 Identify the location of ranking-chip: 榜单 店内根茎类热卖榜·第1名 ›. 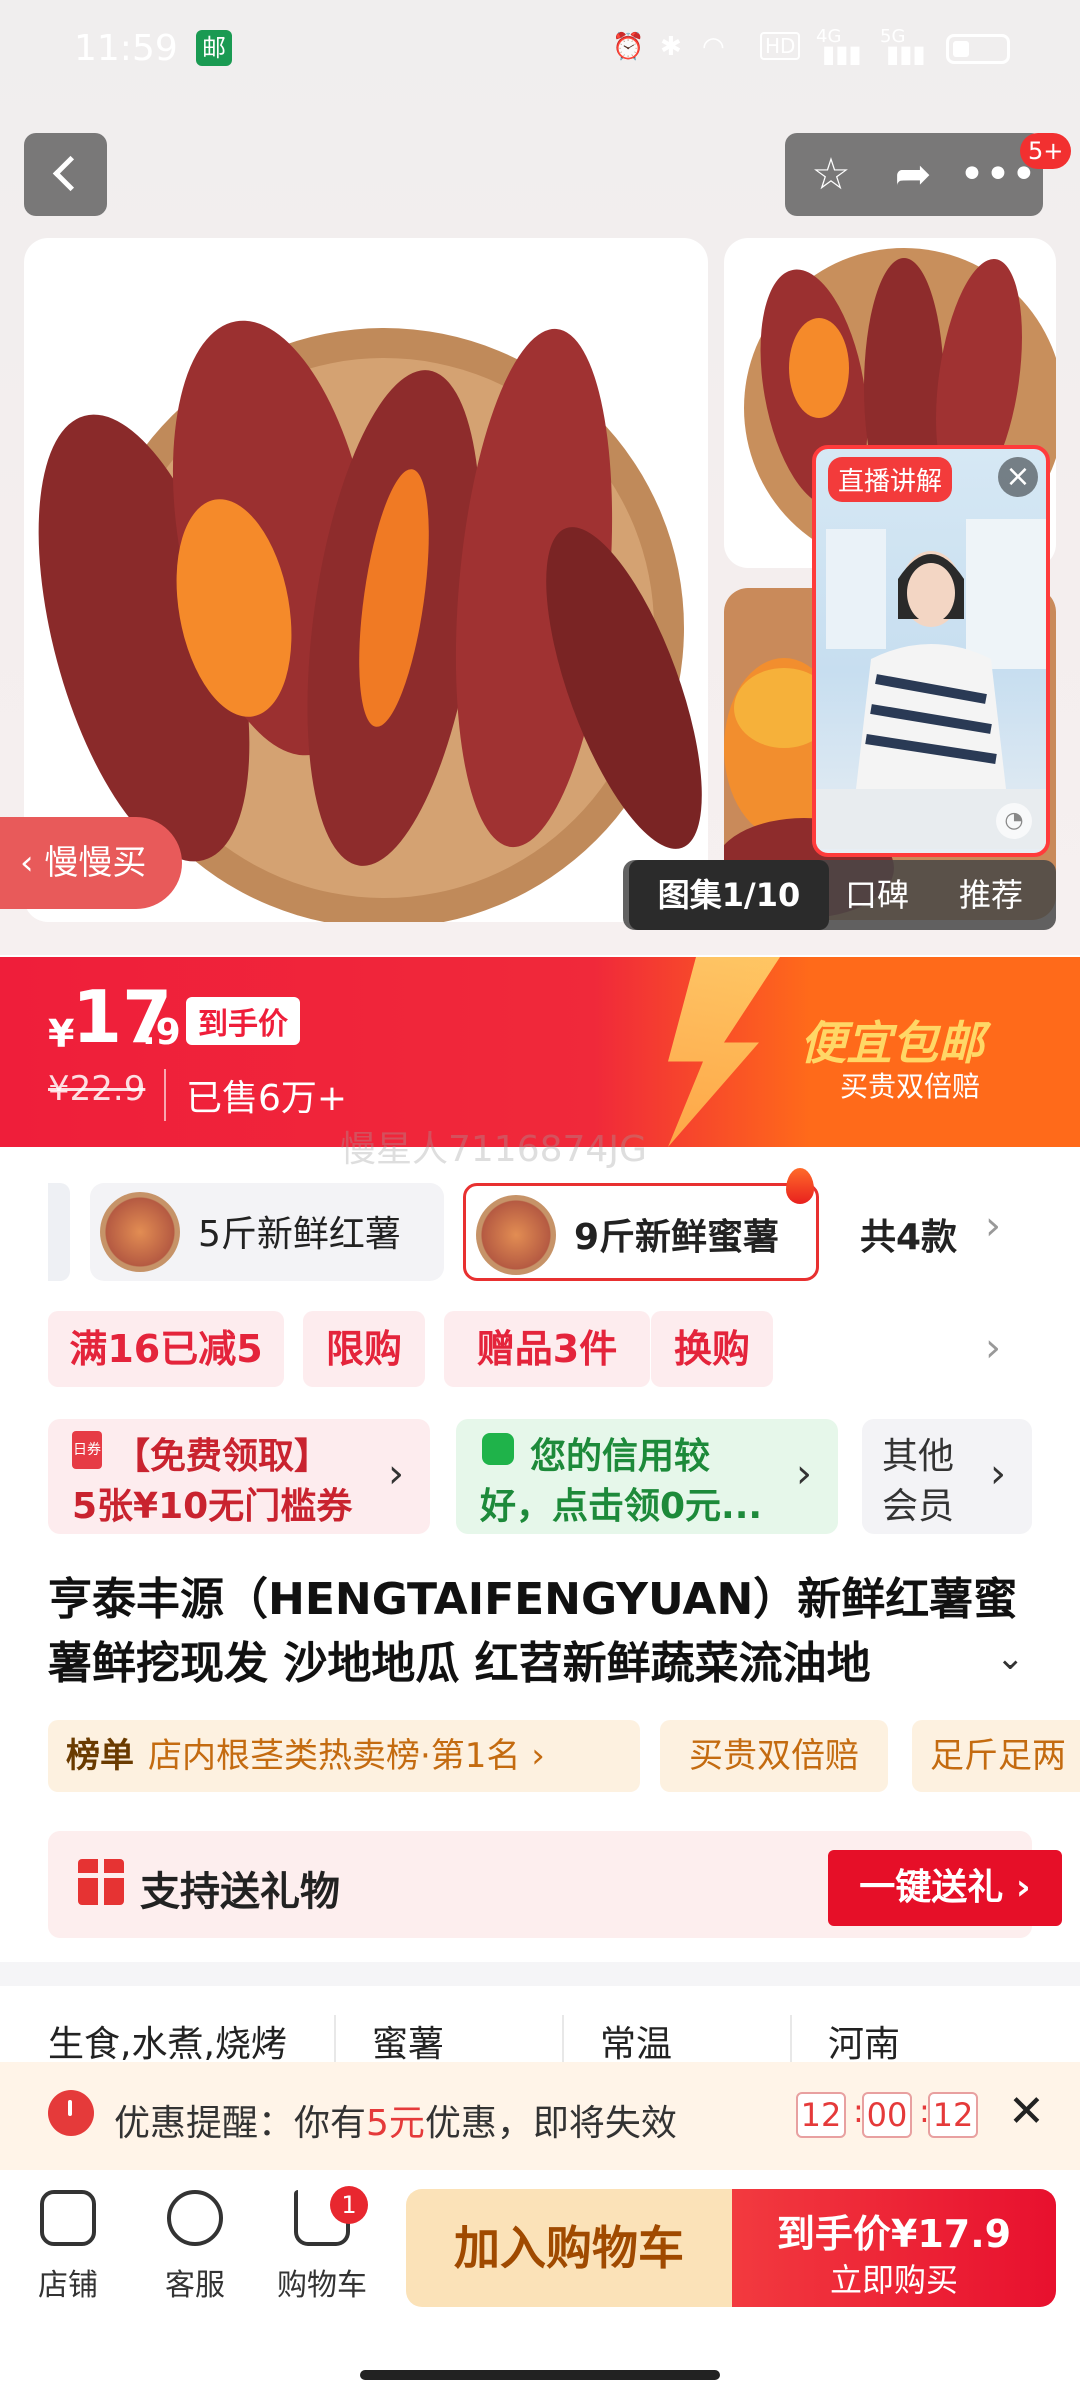
(344, 1756).